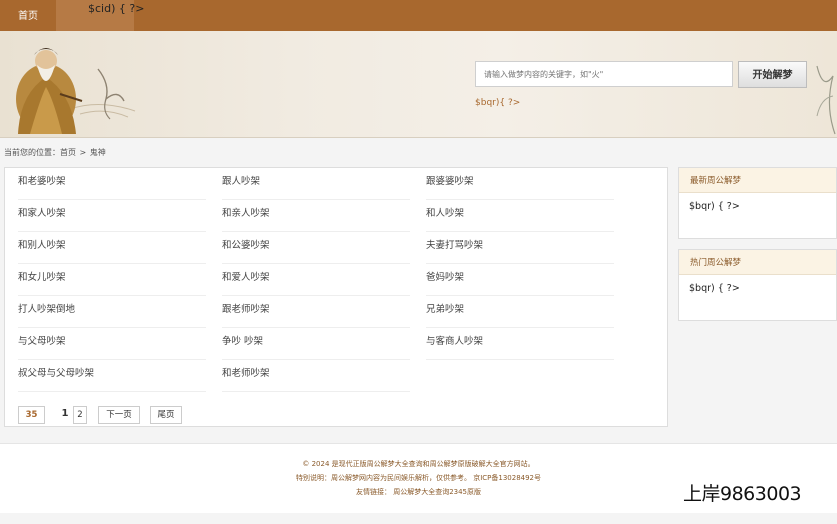  I want to click on sidebar-hot-php-text: $bqr) { ?>, so click(714, 288).